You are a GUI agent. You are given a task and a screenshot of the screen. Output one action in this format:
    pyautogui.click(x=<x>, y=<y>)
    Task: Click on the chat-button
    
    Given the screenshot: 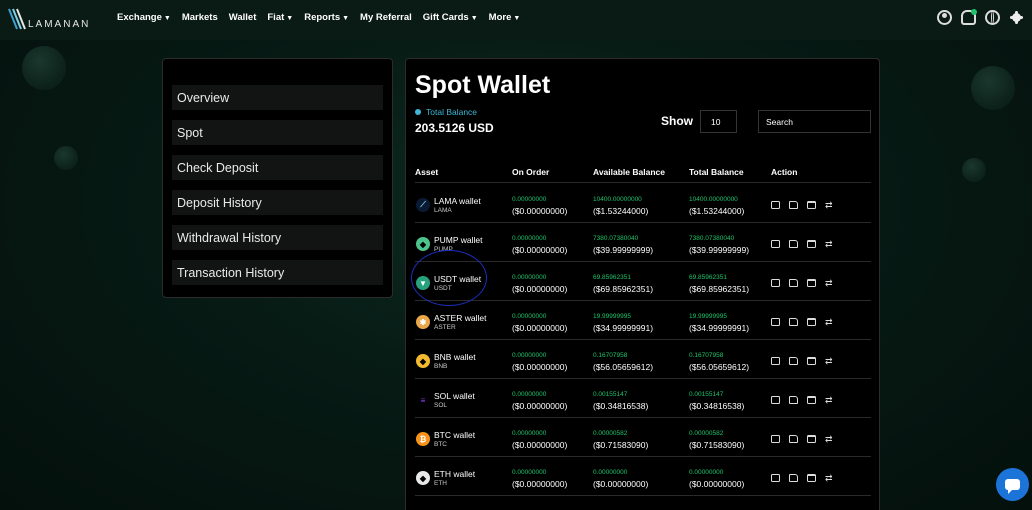 What is the action you would take?
    pyautogui.click(x=1012, y=484)
    